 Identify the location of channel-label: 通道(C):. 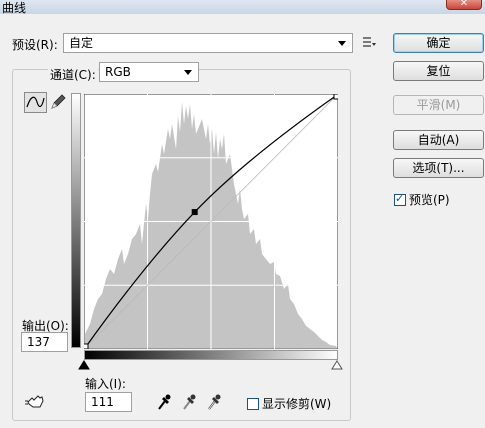
(73, 74).